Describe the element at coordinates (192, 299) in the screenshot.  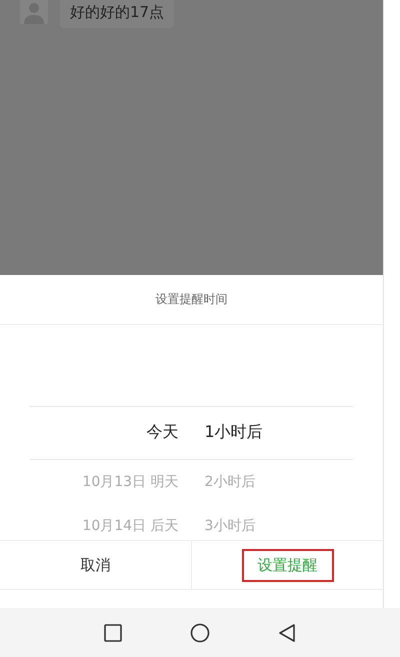
I see `sheet-title: 设置提醒时间` at that location.